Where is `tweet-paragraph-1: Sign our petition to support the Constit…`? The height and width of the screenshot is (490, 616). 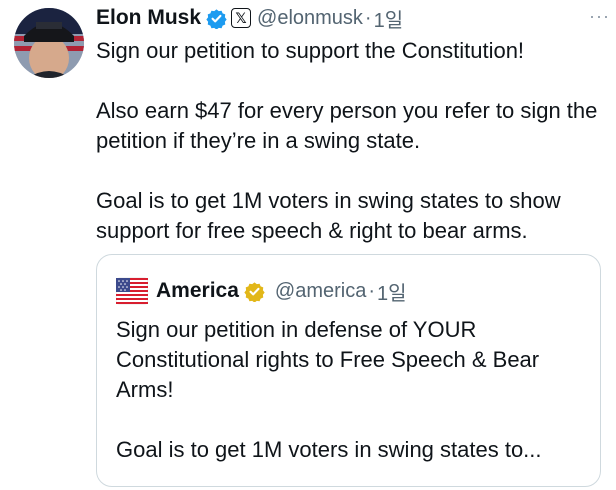 tweet-paragraph-1: Sign our petition to support the Constit… is located at coordinates (310, 50).